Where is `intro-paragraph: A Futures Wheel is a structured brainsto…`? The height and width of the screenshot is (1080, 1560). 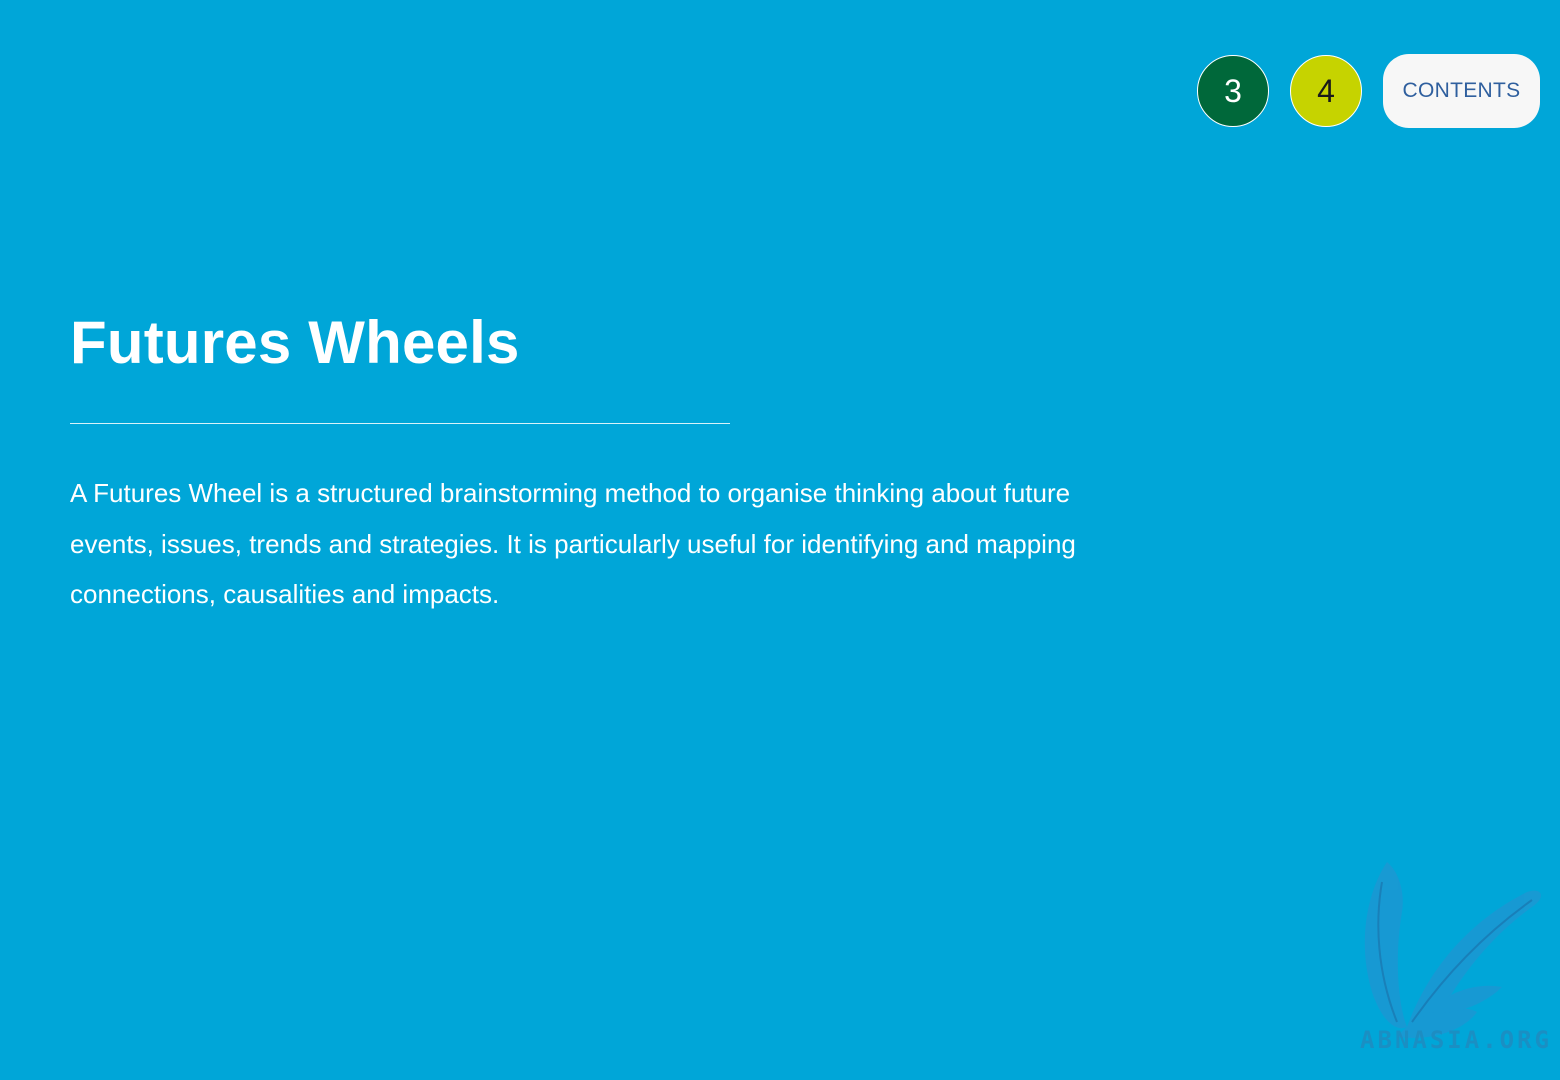 intro-paragraph: A Futures Wheel is a structured brainsto… is located at coordinates (573, 543).